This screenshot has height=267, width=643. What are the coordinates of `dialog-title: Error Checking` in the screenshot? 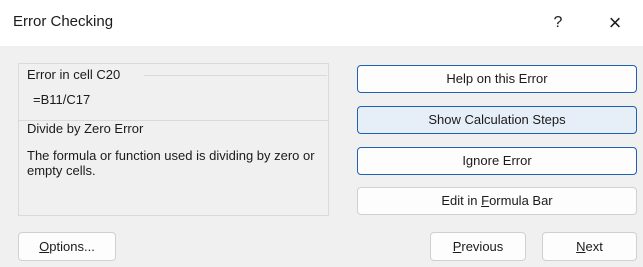 It's located at (63, 21).